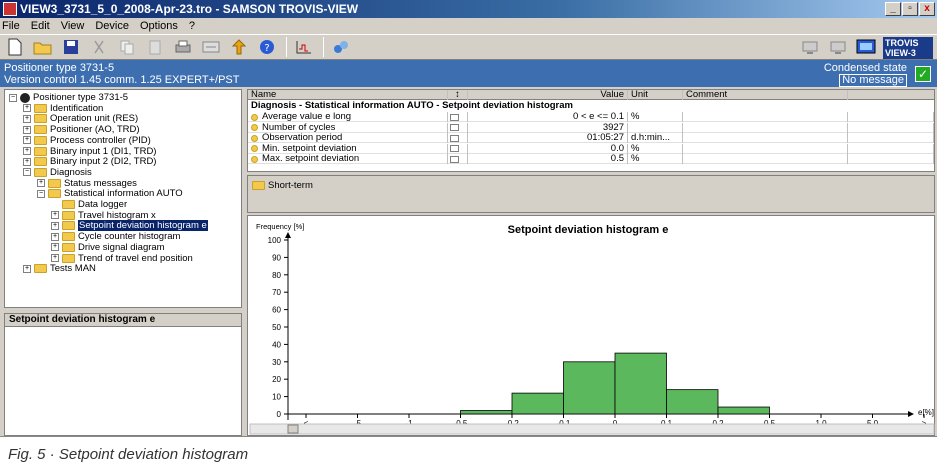 Image resolution: width=937 pixels, height=469 pixels. Describe the element at coordinates (81, 129) in the screenshot. I see `tree-item: + Positioner (AO, TRD)` at that location.